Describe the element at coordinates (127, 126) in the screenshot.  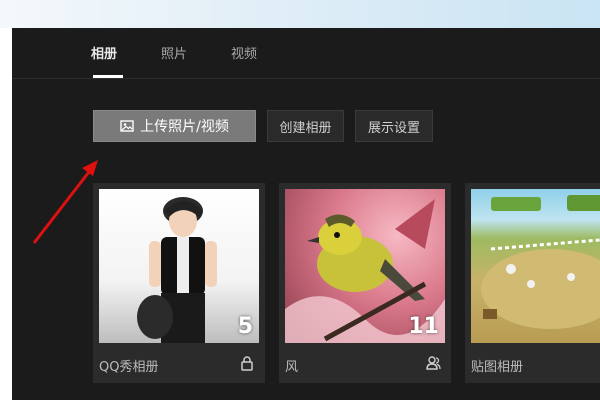
I see `image-upload-icon` at that location.